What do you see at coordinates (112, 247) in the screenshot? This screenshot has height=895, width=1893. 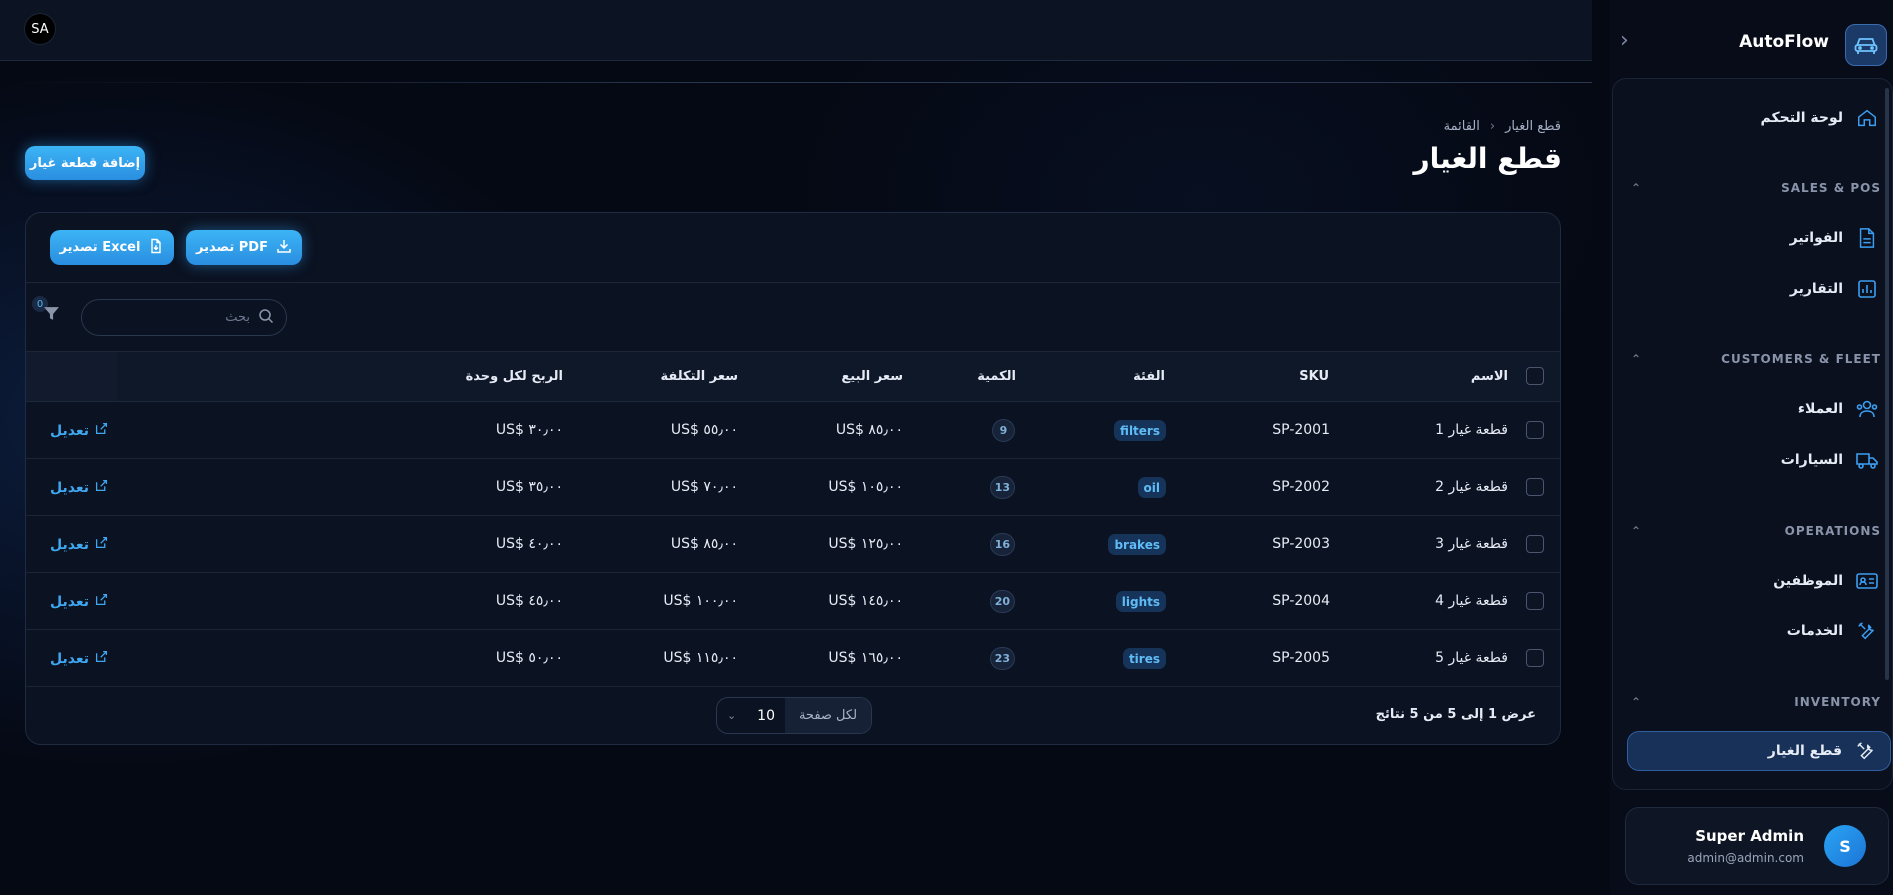 I see `export-excel-button: تصدير Excel` at bounding box center [112, 247].